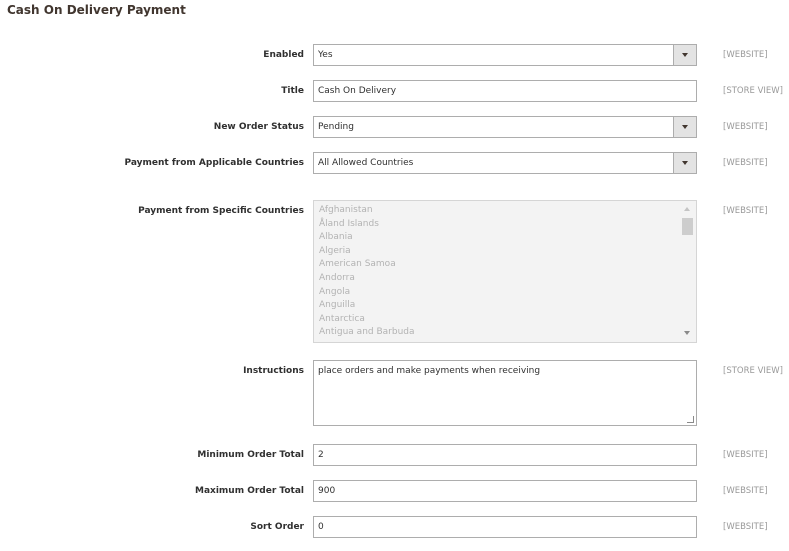 This screenshot has height=551, width=789. What do you see at coordinates (745, 163) in the screenshot?
I see `applicable-countries-scope: [WEBSITE]` at bounding box center [745, 163].